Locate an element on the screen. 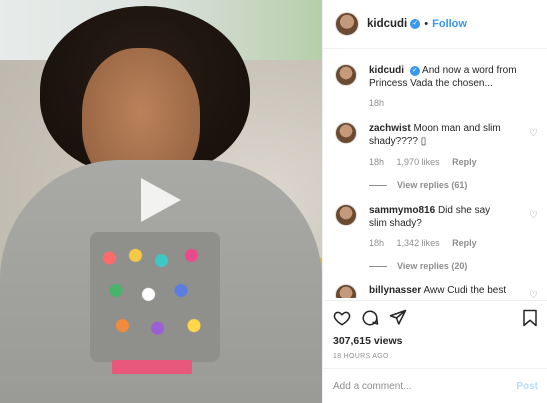 The height and width of the screenshot is (403, 547). bookmark-icon is located at coordinates (530, 318).